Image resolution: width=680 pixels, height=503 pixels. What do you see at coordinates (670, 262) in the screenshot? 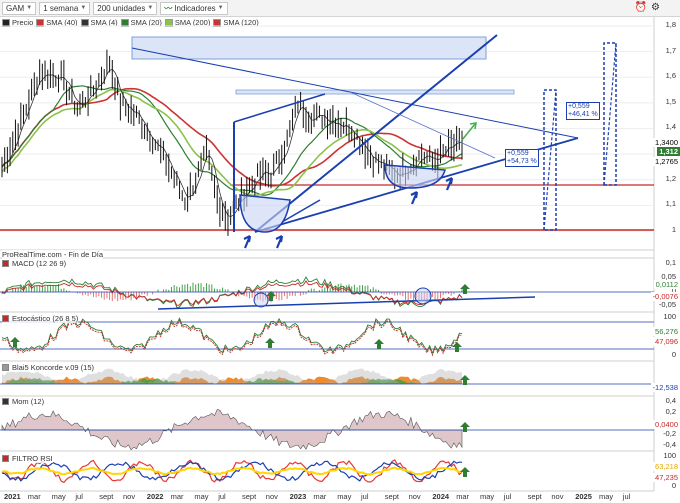
I see `axis-tick-label: 0,1` at bounding box center [670, 262].